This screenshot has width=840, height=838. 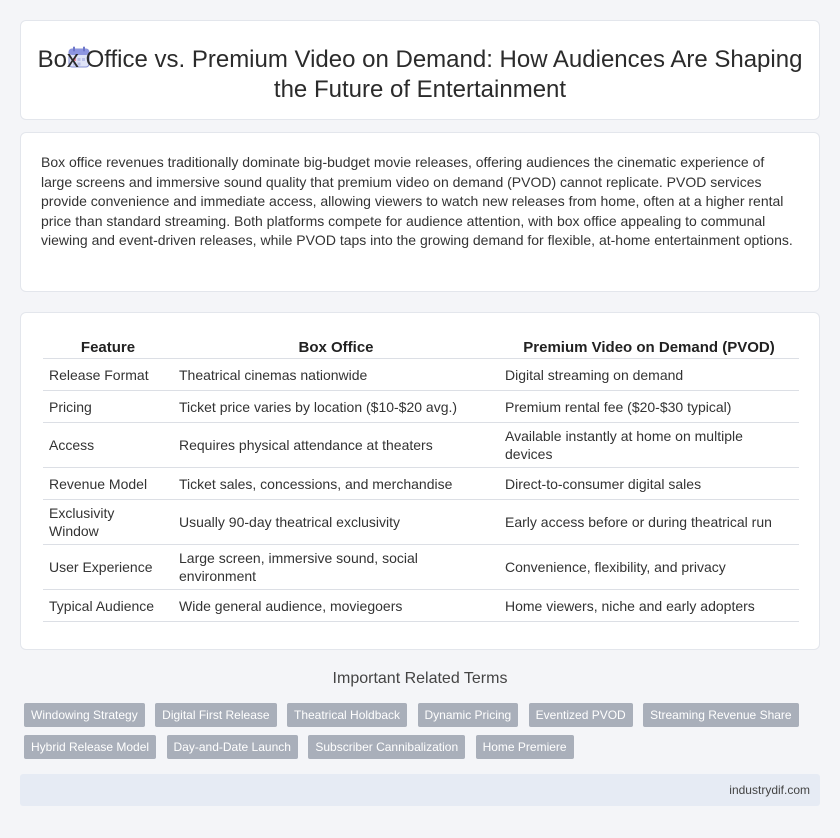 What do you see at coordinates (336, 346) in the screenshot?
I see `header-box-office: Box Office` at bounding box center [336, 346].